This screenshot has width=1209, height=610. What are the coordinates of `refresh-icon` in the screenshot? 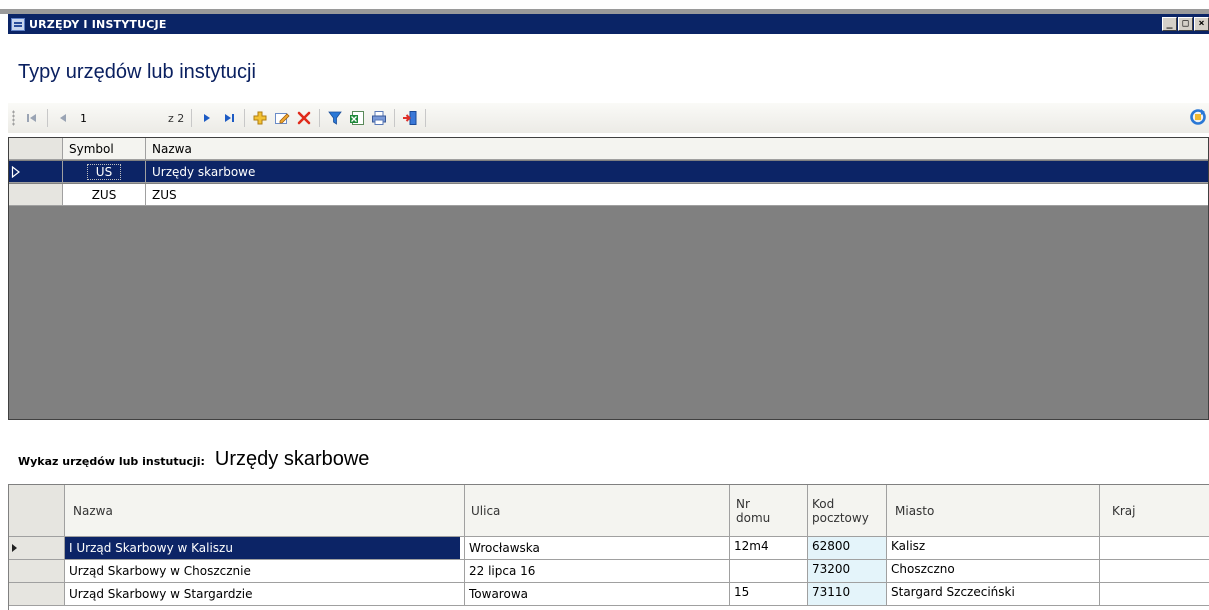 It's located at (1198, 117).